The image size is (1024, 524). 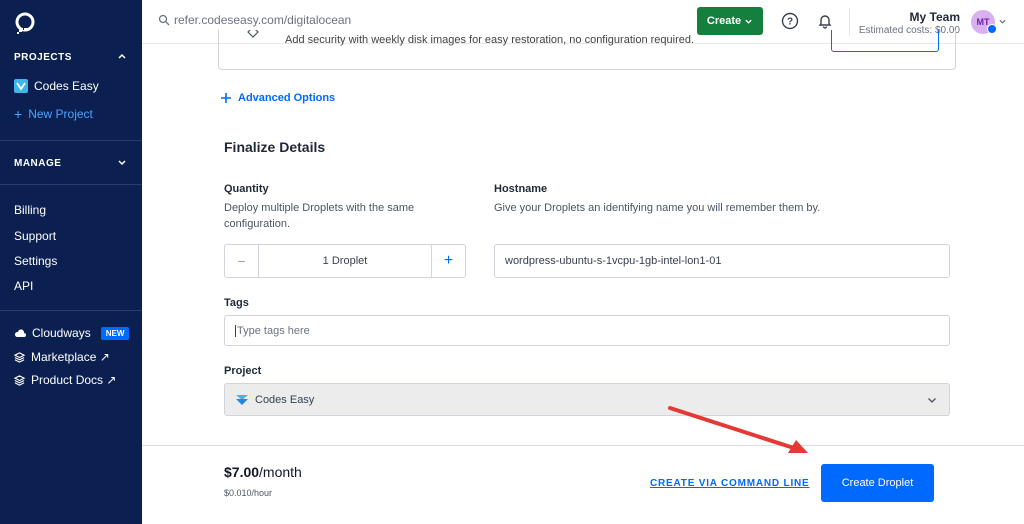 I want to click on sidebar-item-support: Support, so click(x=35, y=236).